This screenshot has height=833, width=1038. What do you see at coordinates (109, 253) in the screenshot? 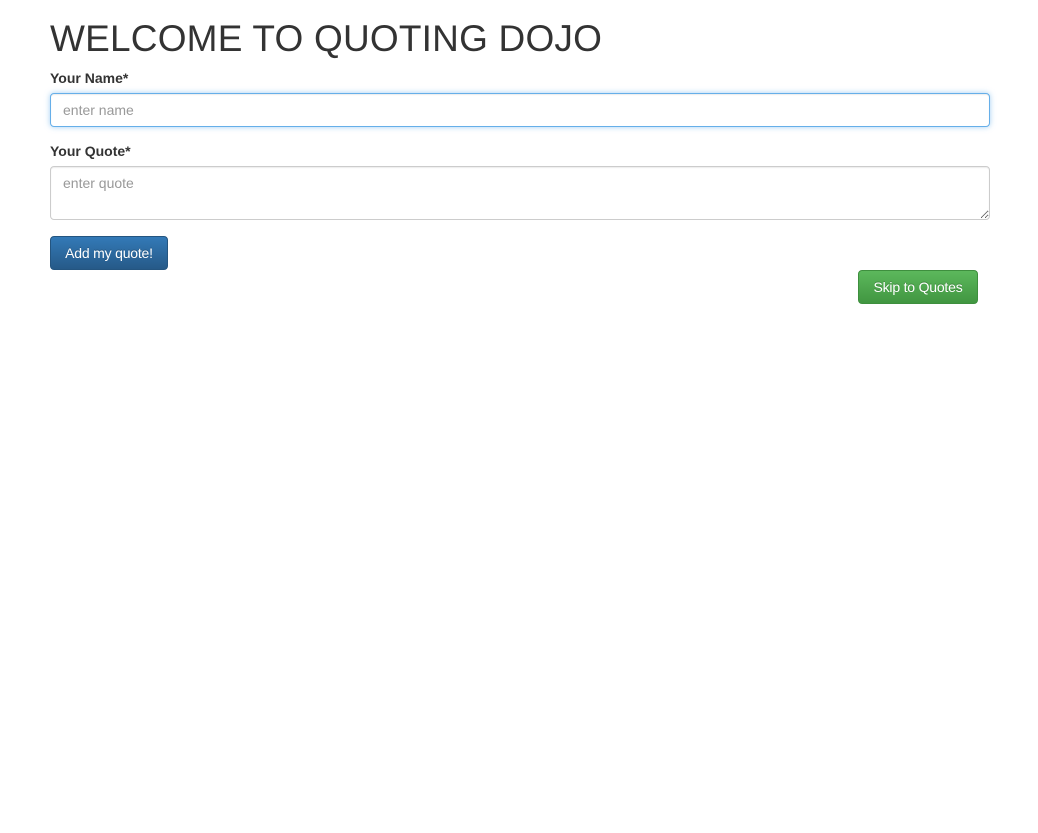
I see `add-quote-button: Add my quote!` at bounding box center [109, 253].